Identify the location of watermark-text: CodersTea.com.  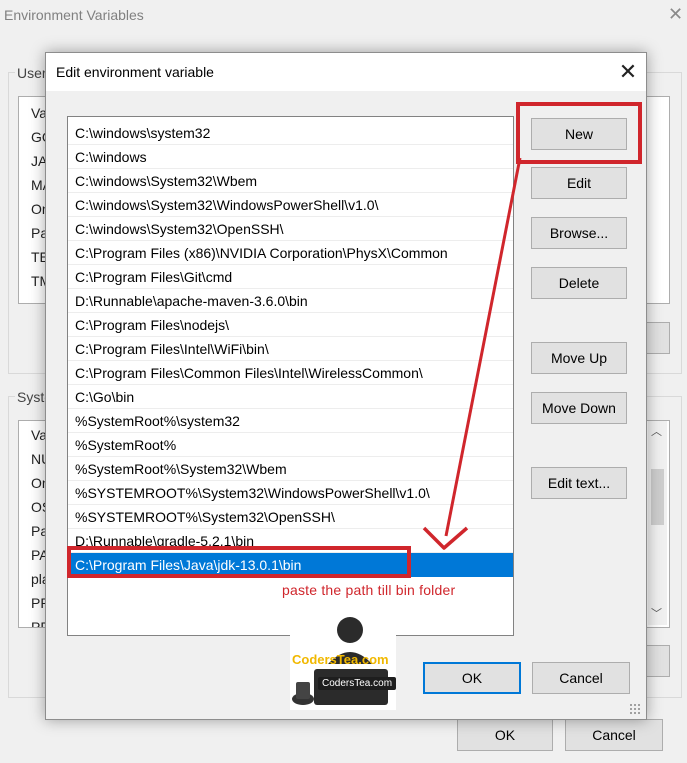
(340, 659).